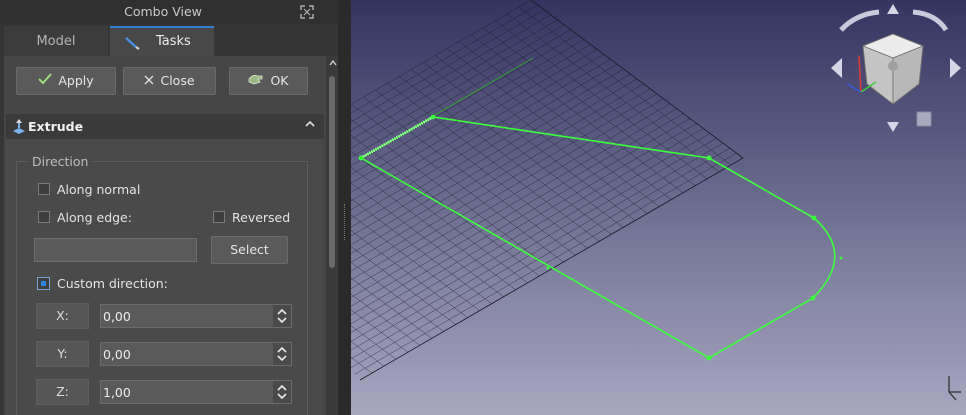 Image resolution: width=966 pixels, height=415 pixels. I want to click on splitter-grip, so click(345, 222).